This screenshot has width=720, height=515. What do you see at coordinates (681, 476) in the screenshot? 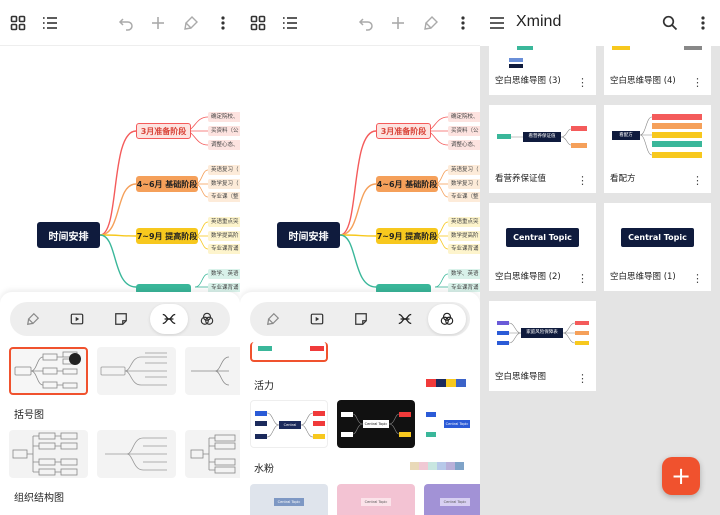
I see `new-file-fab: +` at bounding box center [681, 476].